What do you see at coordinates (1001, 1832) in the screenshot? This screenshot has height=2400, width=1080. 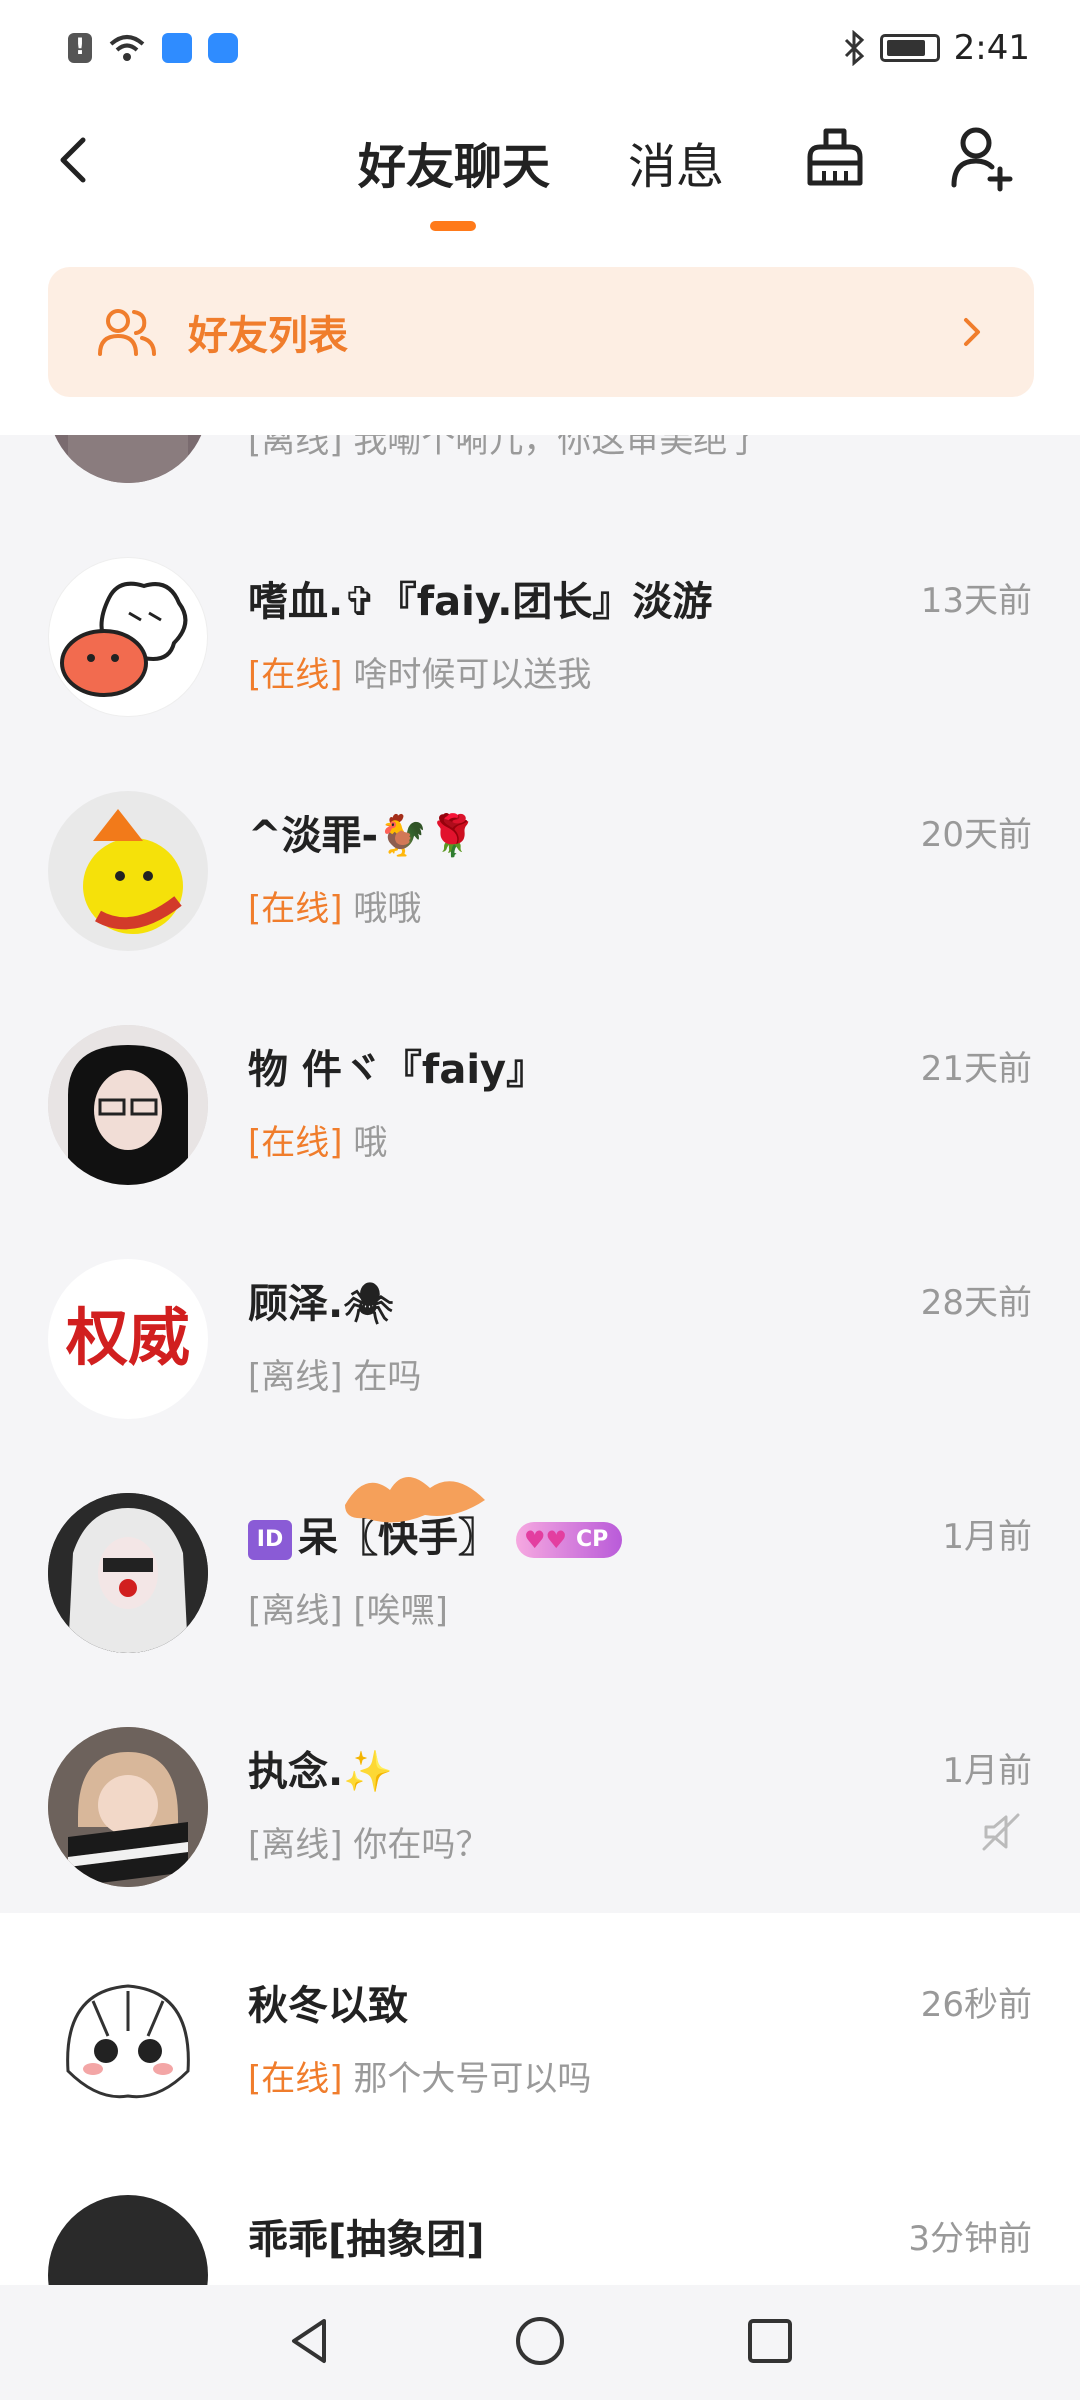 I see `mute-icon` at bounding box center [1001, 1832].